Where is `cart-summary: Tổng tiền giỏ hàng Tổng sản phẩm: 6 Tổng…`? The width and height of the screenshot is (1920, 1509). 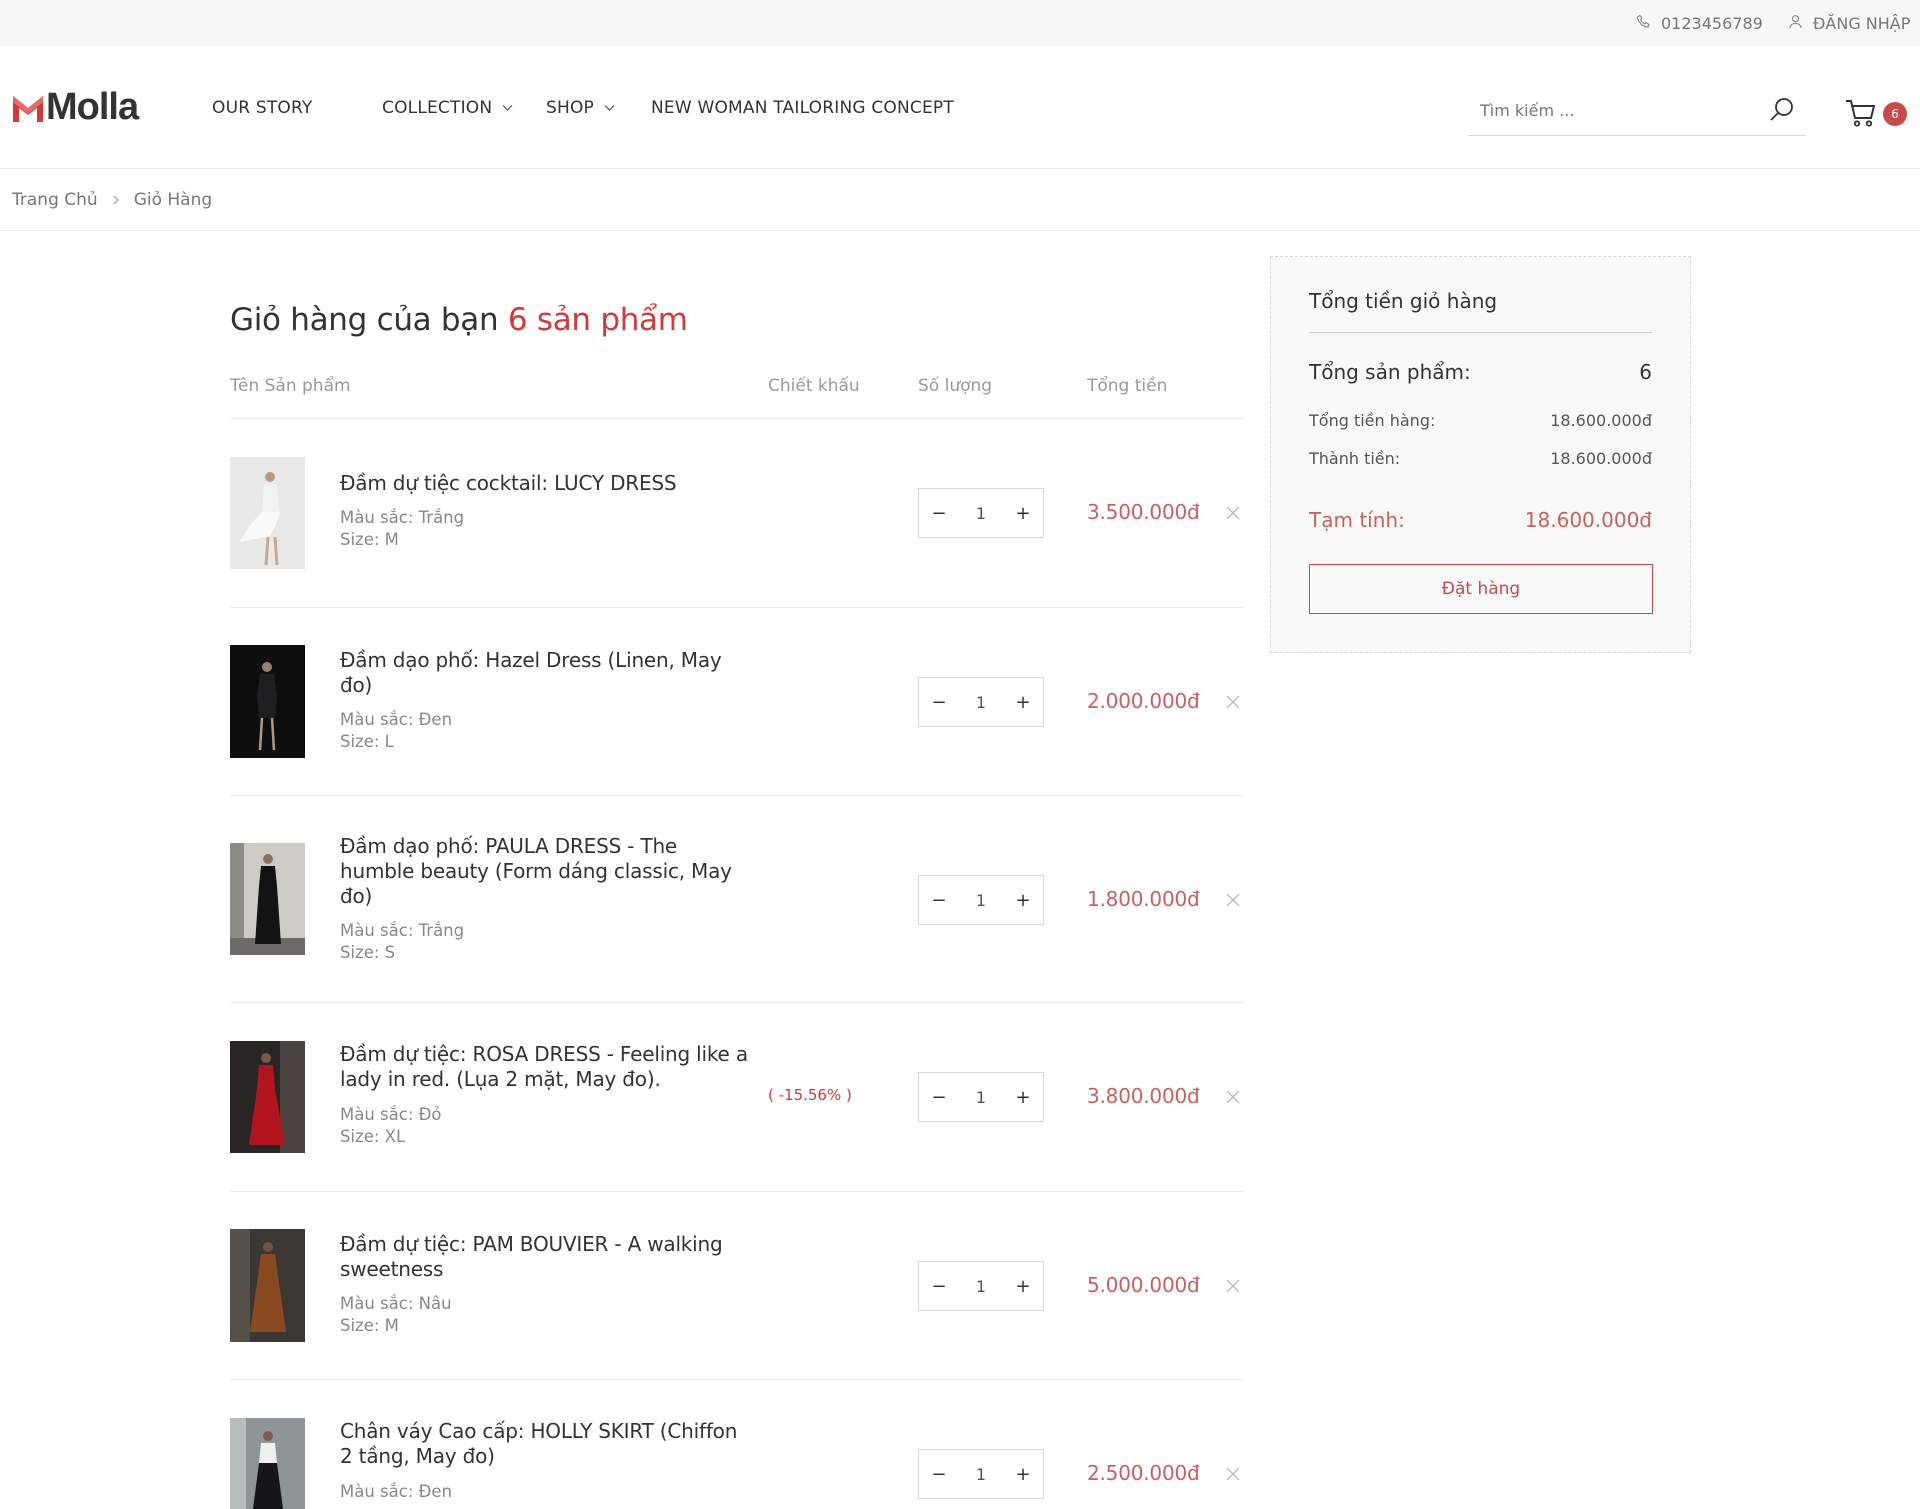
cart-summary: Tổng tiền giỏ hàng Tổng sản phẩm: 6 Tổng… is located at coordinates (1480, 454).